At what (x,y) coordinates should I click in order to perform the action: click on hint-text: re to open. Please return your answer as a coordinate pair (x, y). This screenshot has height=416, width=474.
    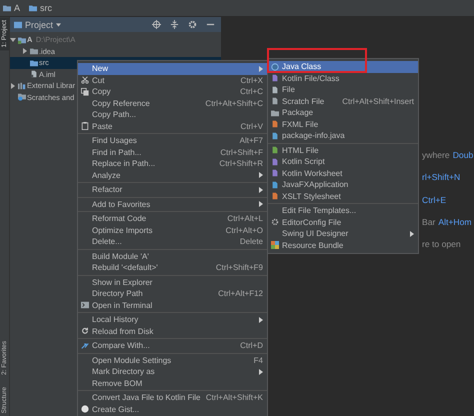
    Looking at the image, I should click on (441, 245).